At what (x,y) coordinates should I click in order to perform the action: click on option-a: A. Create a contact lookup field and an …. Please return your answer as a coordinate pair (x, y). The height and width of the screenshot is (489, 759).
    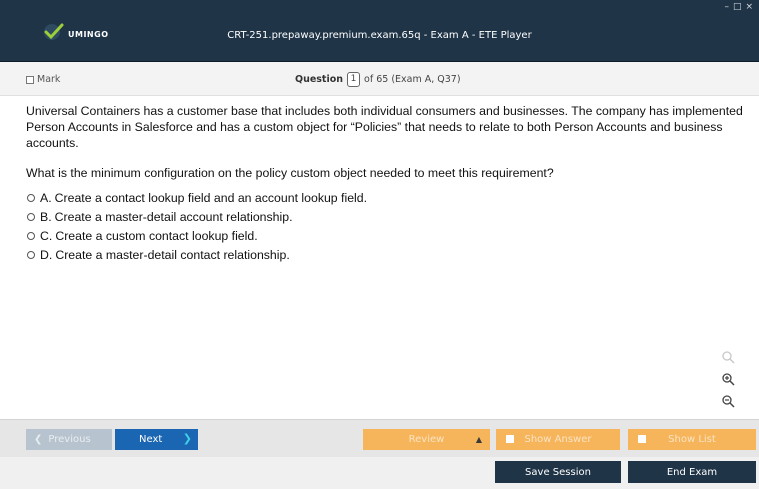
    Looking at the image, I should click on (387, 197).